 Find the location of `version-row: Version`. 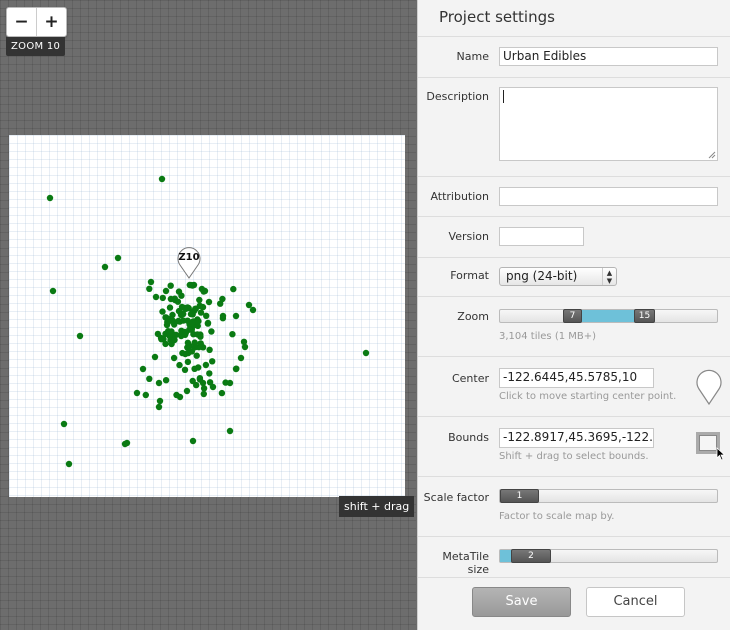

version-row: Version is located at coordinates (574, 237).